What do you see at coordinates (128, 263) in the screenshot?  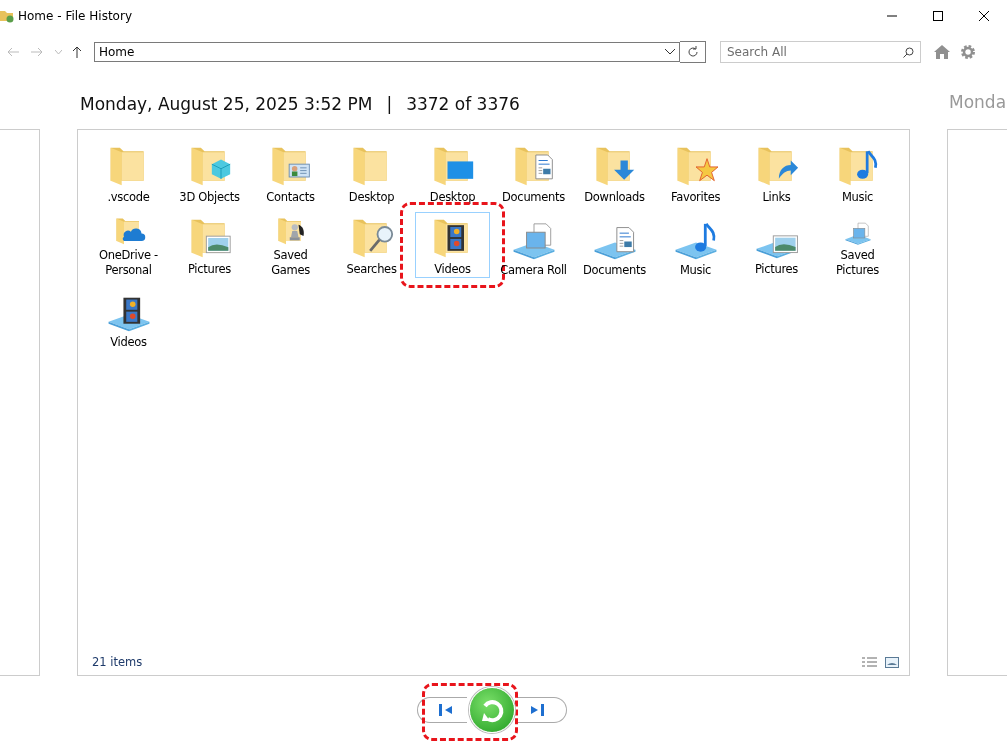 I see `item-label: OneDrive - Personal` at bounding box center [128, 263].